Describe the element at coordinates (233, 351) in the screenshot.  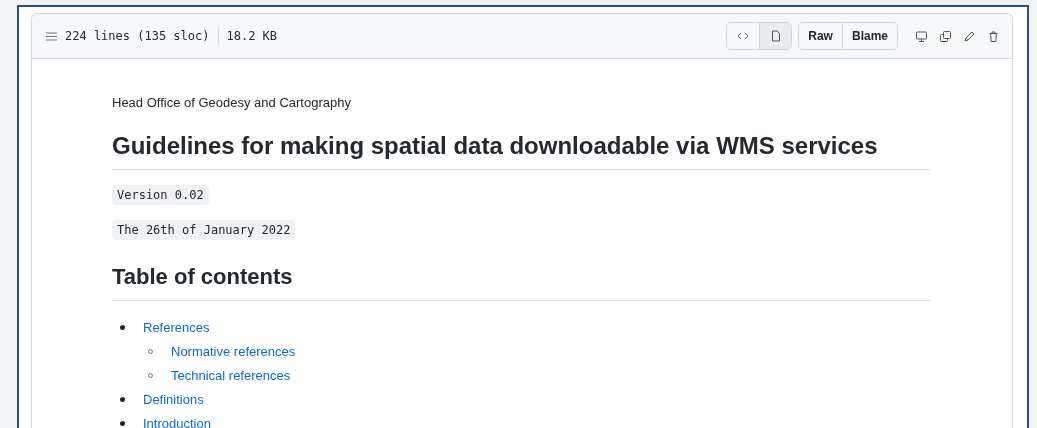
I see `toc-link: Normative references` at that location.